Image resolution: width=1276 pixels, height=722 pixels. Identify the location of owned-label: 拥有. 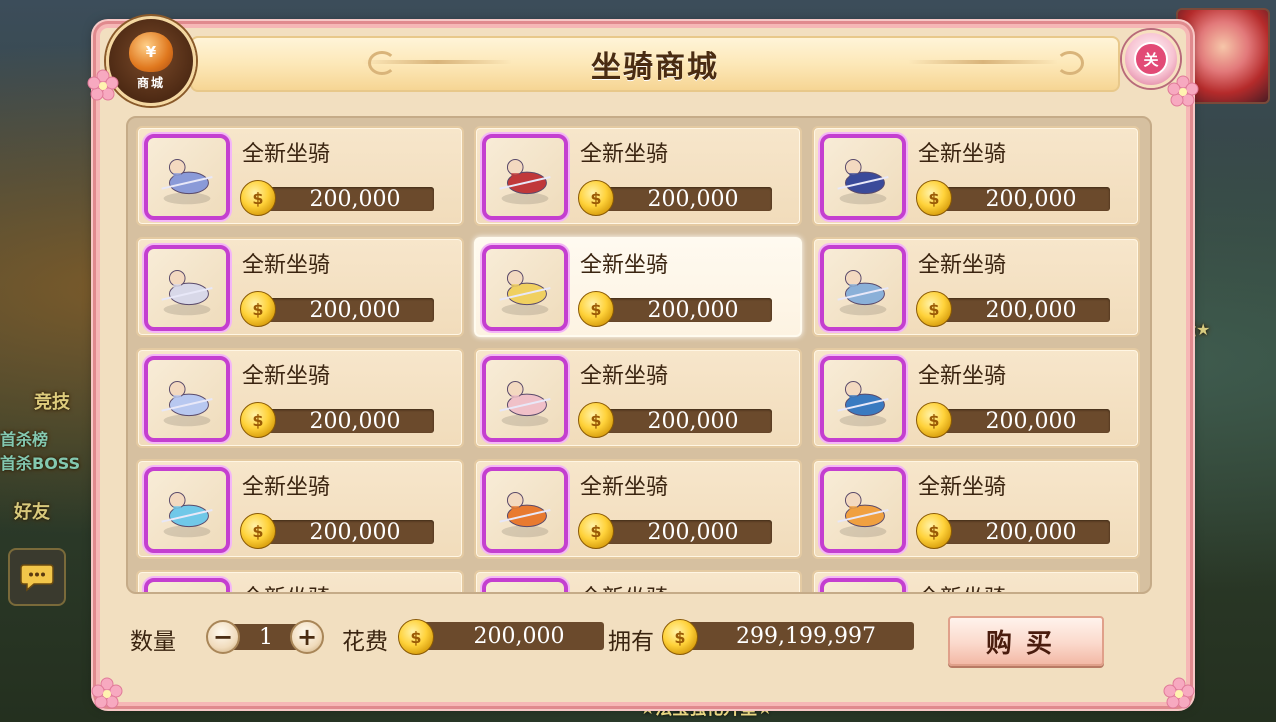
(631, 642).